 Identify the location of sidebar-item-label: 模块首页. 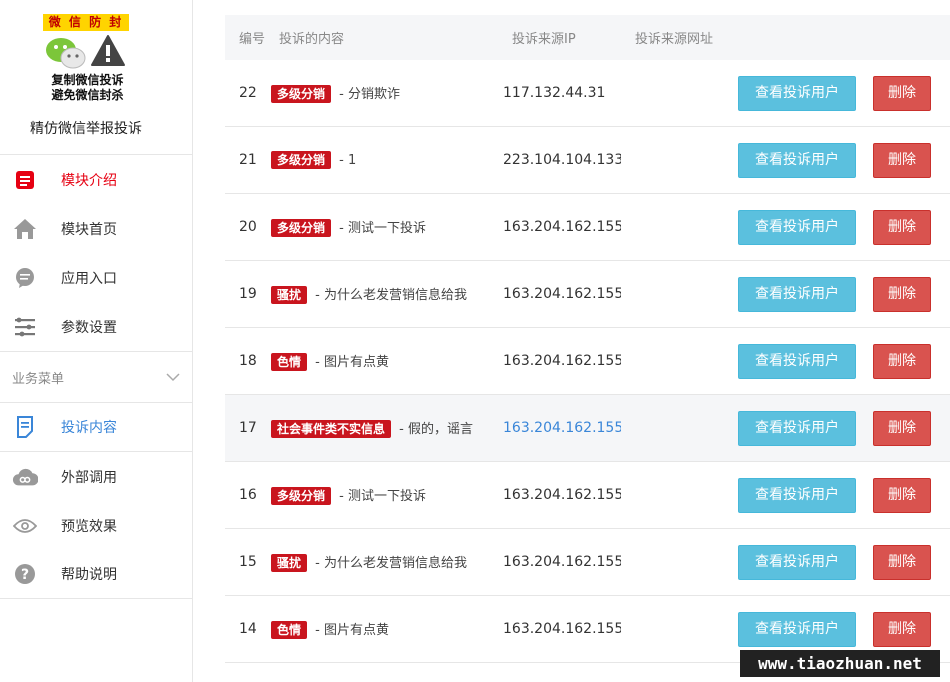
(89, 229).